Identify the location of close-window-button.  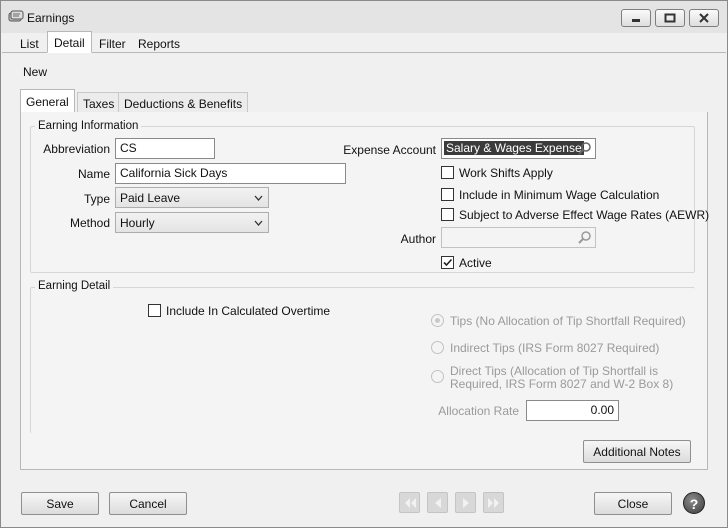
(704, 18).